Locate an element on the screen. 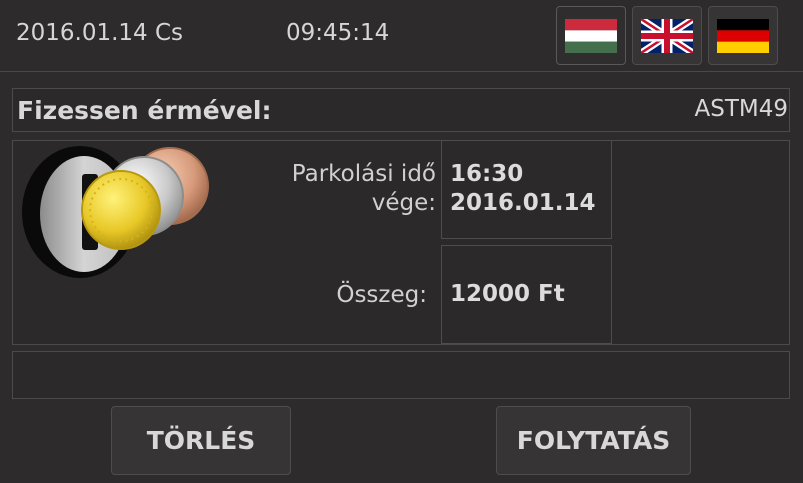 The width and height of the screenshot is (803, 483). amount-label: Összeg: is located at coordinates (381, 295).